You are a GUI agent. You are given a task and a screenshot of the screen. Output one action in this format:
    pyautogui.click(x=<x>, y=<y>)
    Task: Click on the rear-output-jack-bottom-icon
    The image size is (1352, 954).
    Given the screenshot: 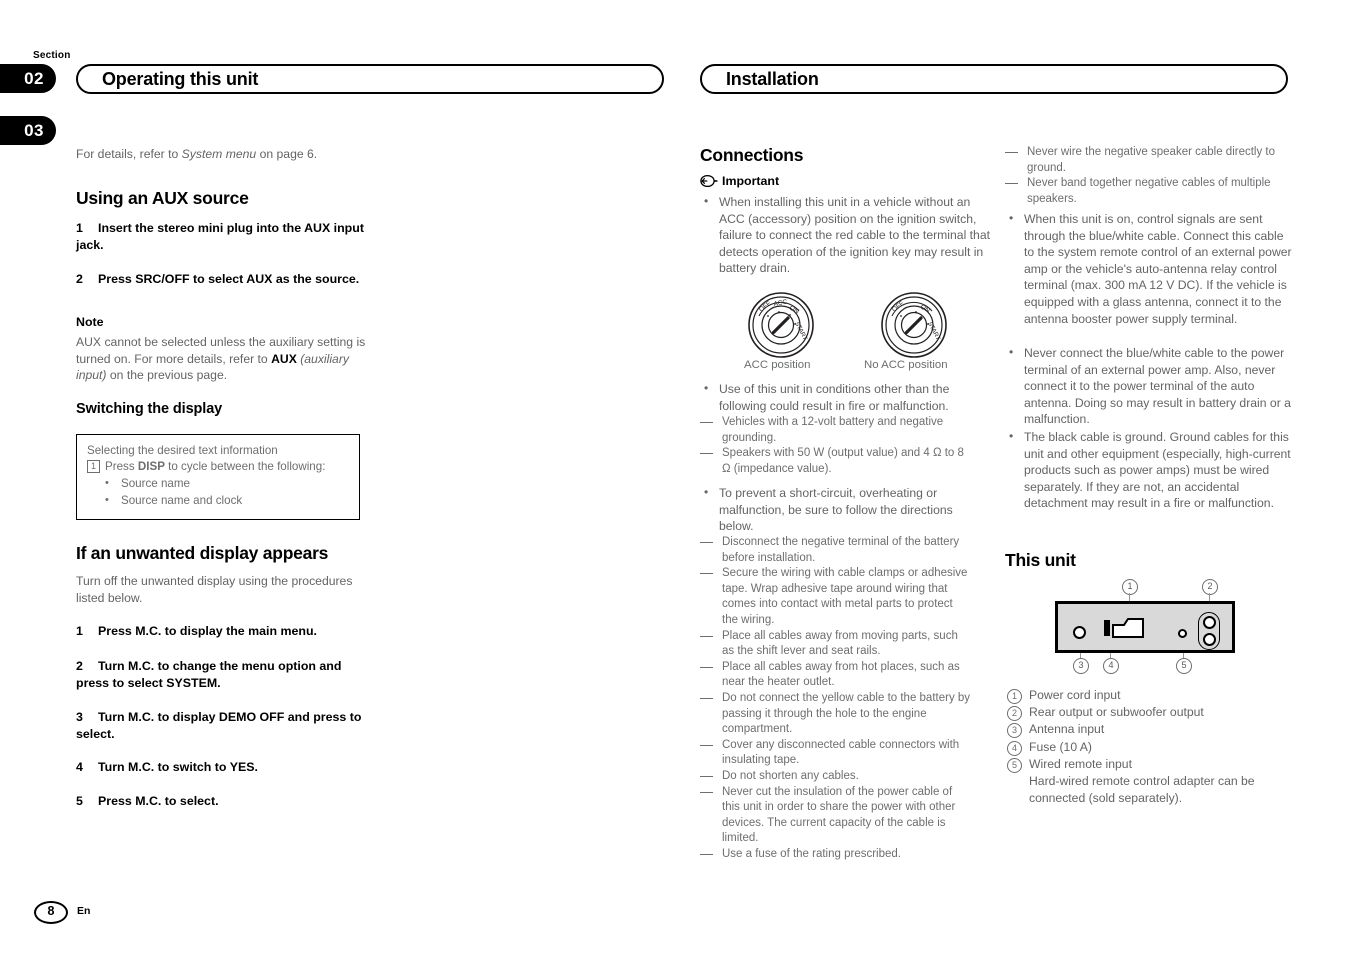 What is the action you would take?
    pyautogui.click(x=1209, y=639)
    